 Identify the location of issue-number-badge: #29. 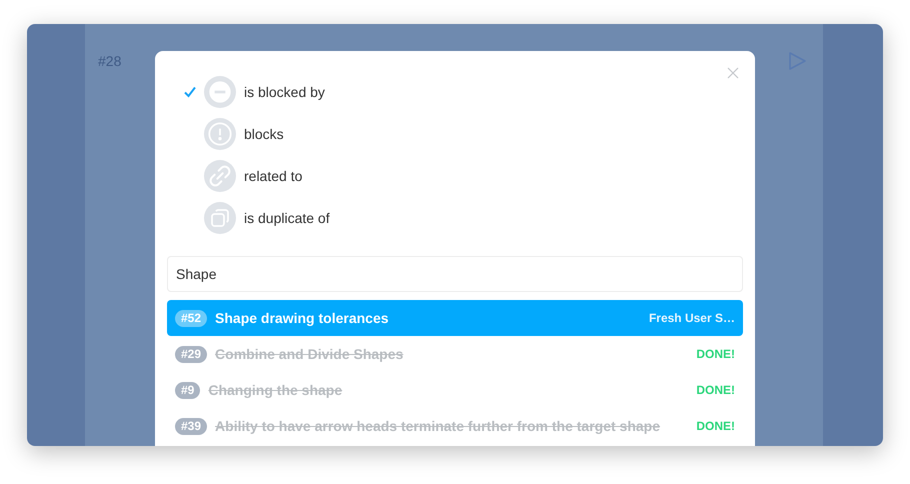
(191, 354).